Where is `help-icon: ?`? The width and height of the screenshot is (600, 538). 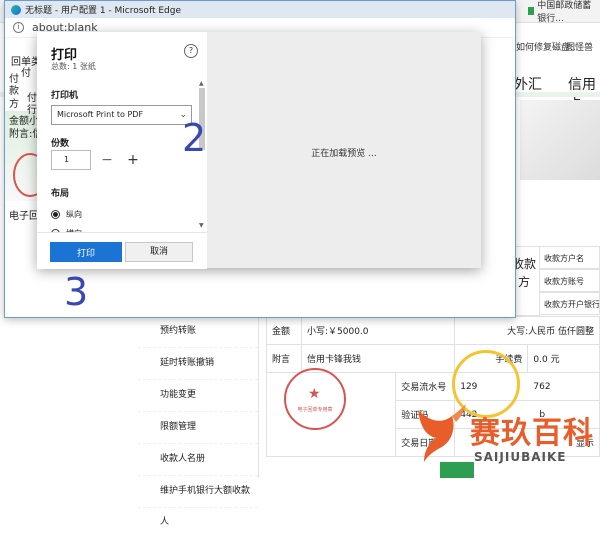 help-icon: ? is located at coordinates (191, 51).